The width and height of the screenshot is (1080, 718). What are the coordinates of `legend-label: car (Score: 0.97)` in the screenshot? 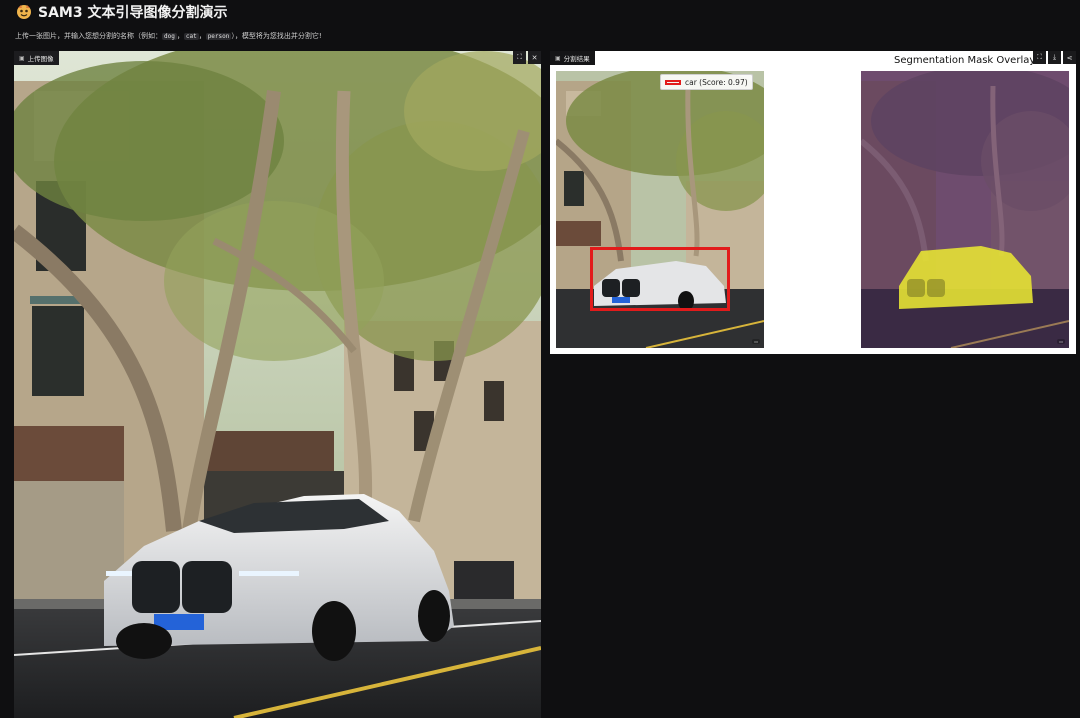 It's located at (716, 82).